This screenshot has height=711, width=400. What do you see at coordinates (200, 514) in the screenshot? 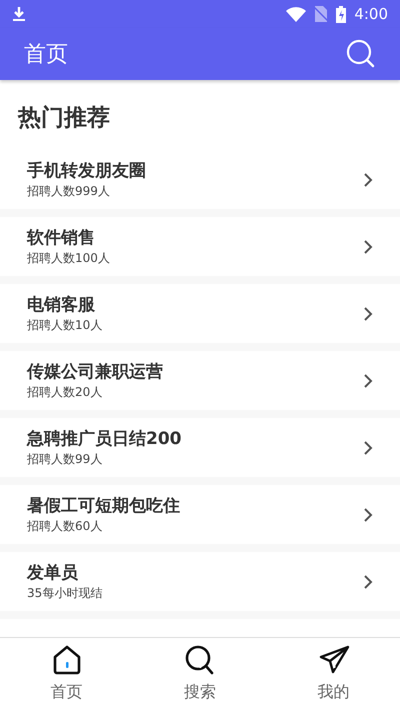
I see `job-list-item: 暑假工可短期包吃住 招聘人数60人` at bounding box center [200, 514].